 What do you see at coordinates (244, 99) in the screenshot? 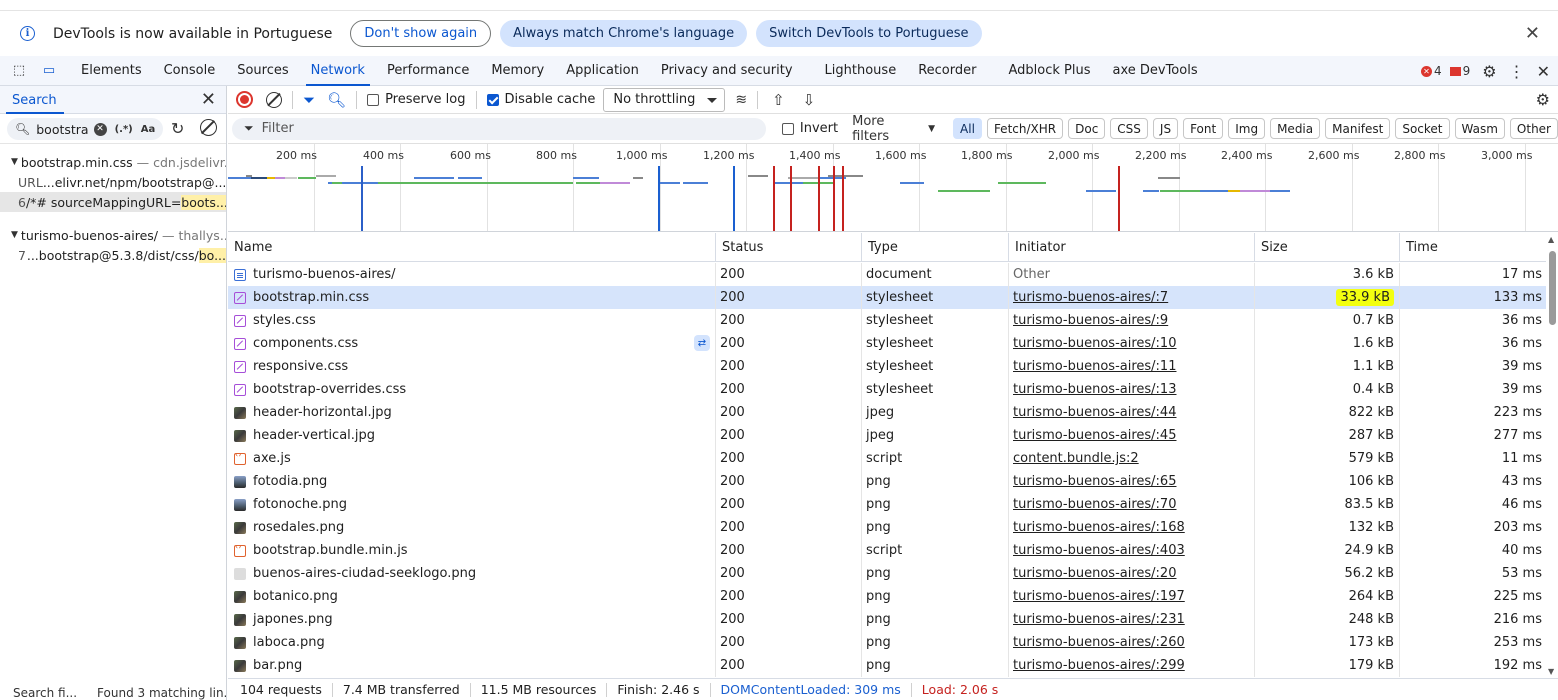
I see `record-button` at bounding box center [244, 99].